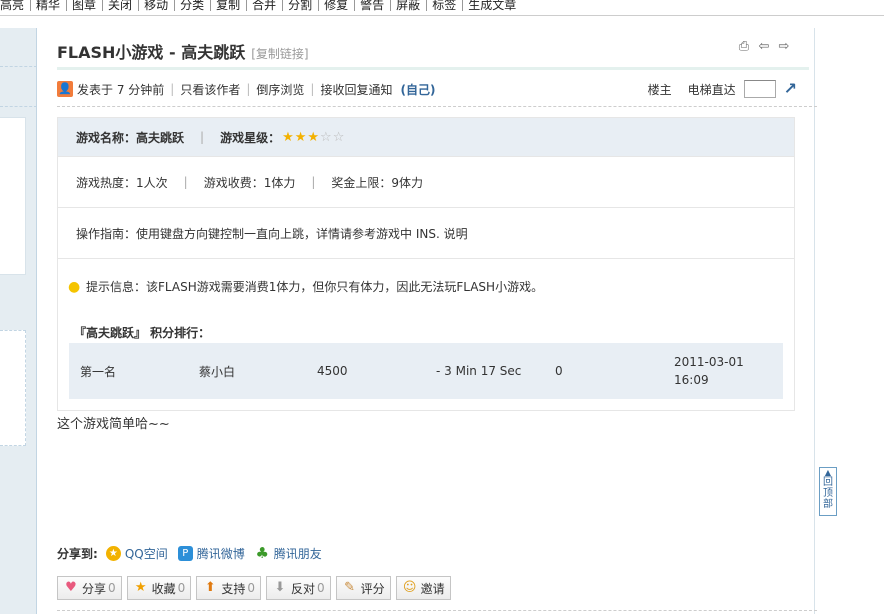 The width and height of the screenshot is (884, 614). I want to click on toolbar-tag: 标签, so click(444, 5).